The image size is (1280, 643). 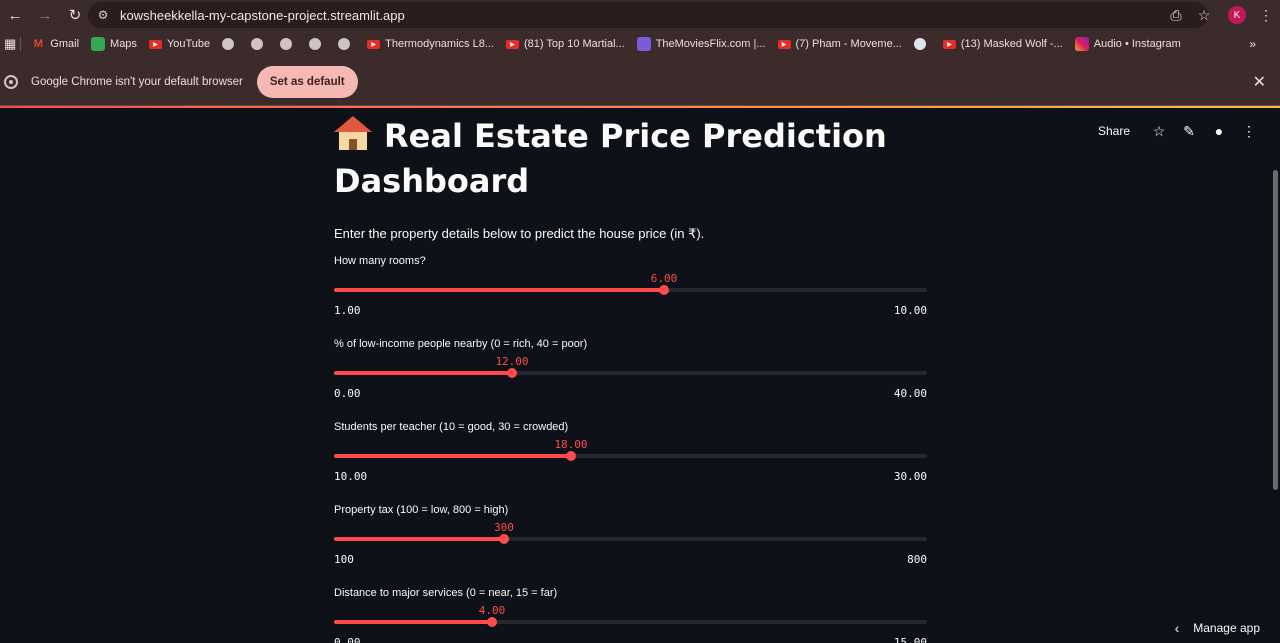 I want to click on infobar-text: Google Chrome isn't your default browser, so click(x=137, y=81).